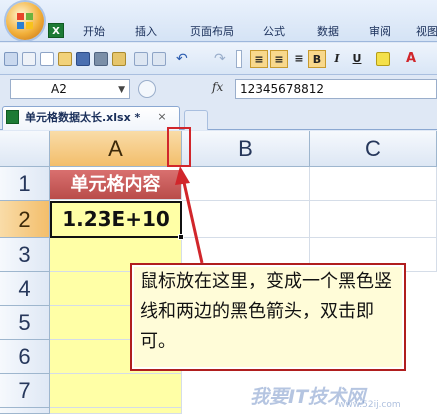  I want to click on new-document-icon, so click(47, 59).